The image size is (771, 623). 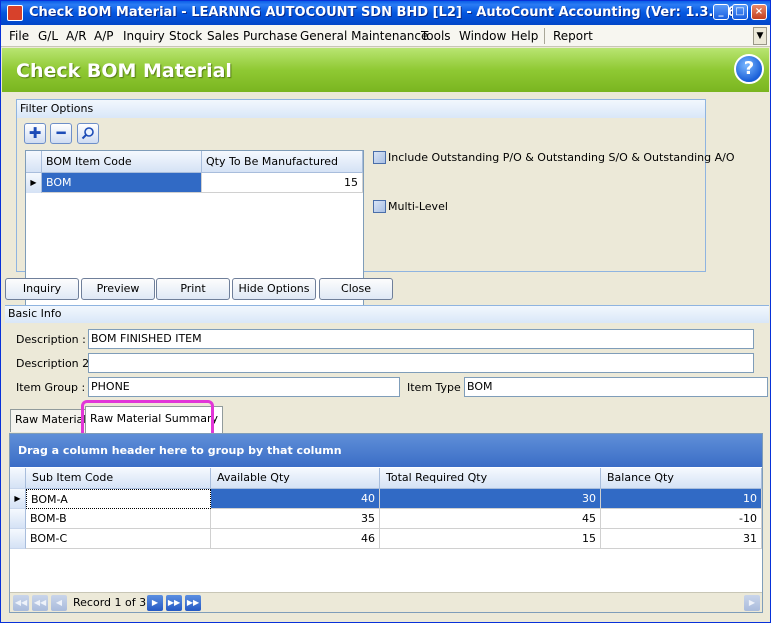 What do you see at coordinates (193, 289) in the screenshot?
I see `print-button: Print` at bounding box center [193, 289].